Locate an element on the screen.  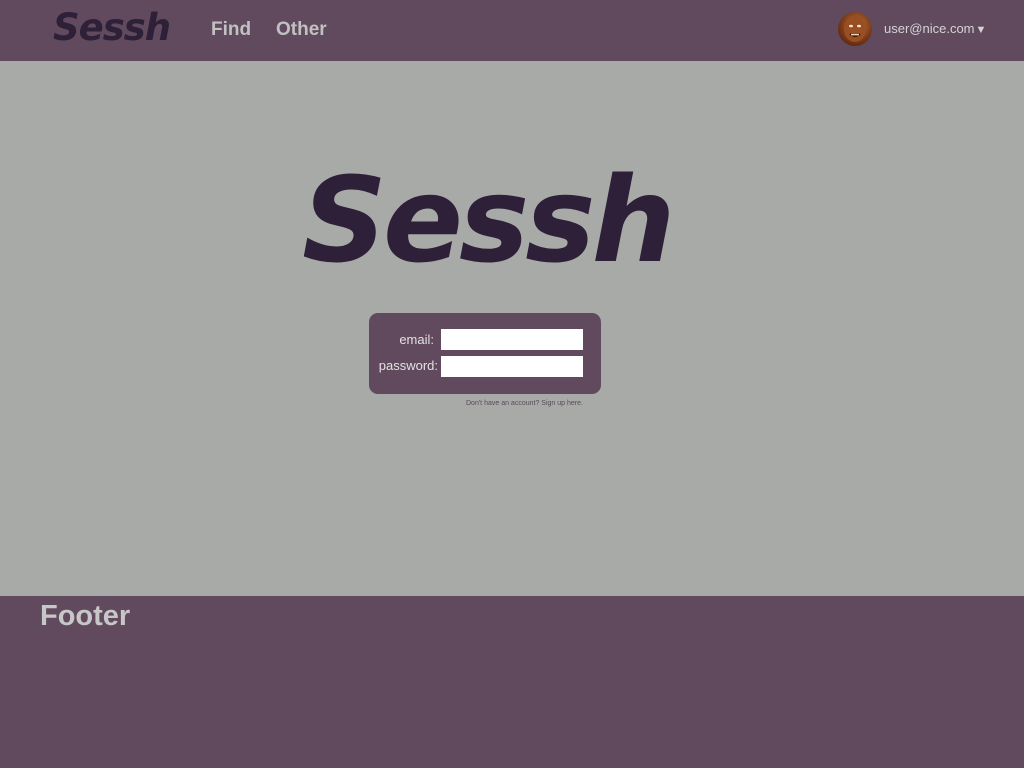
user-menu-dropdown: user@nice.com▼ is located at coordinates (935, 29).